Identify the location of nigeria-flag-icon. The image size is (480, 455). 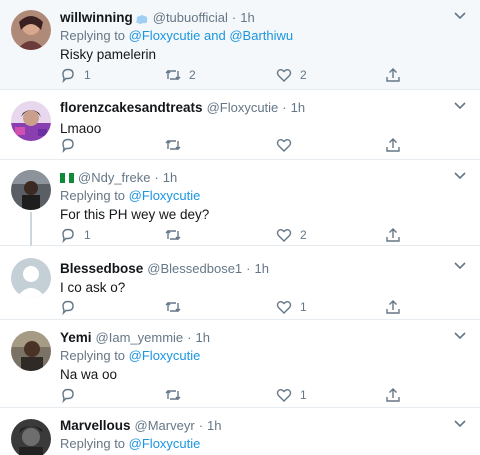
(67, 177).